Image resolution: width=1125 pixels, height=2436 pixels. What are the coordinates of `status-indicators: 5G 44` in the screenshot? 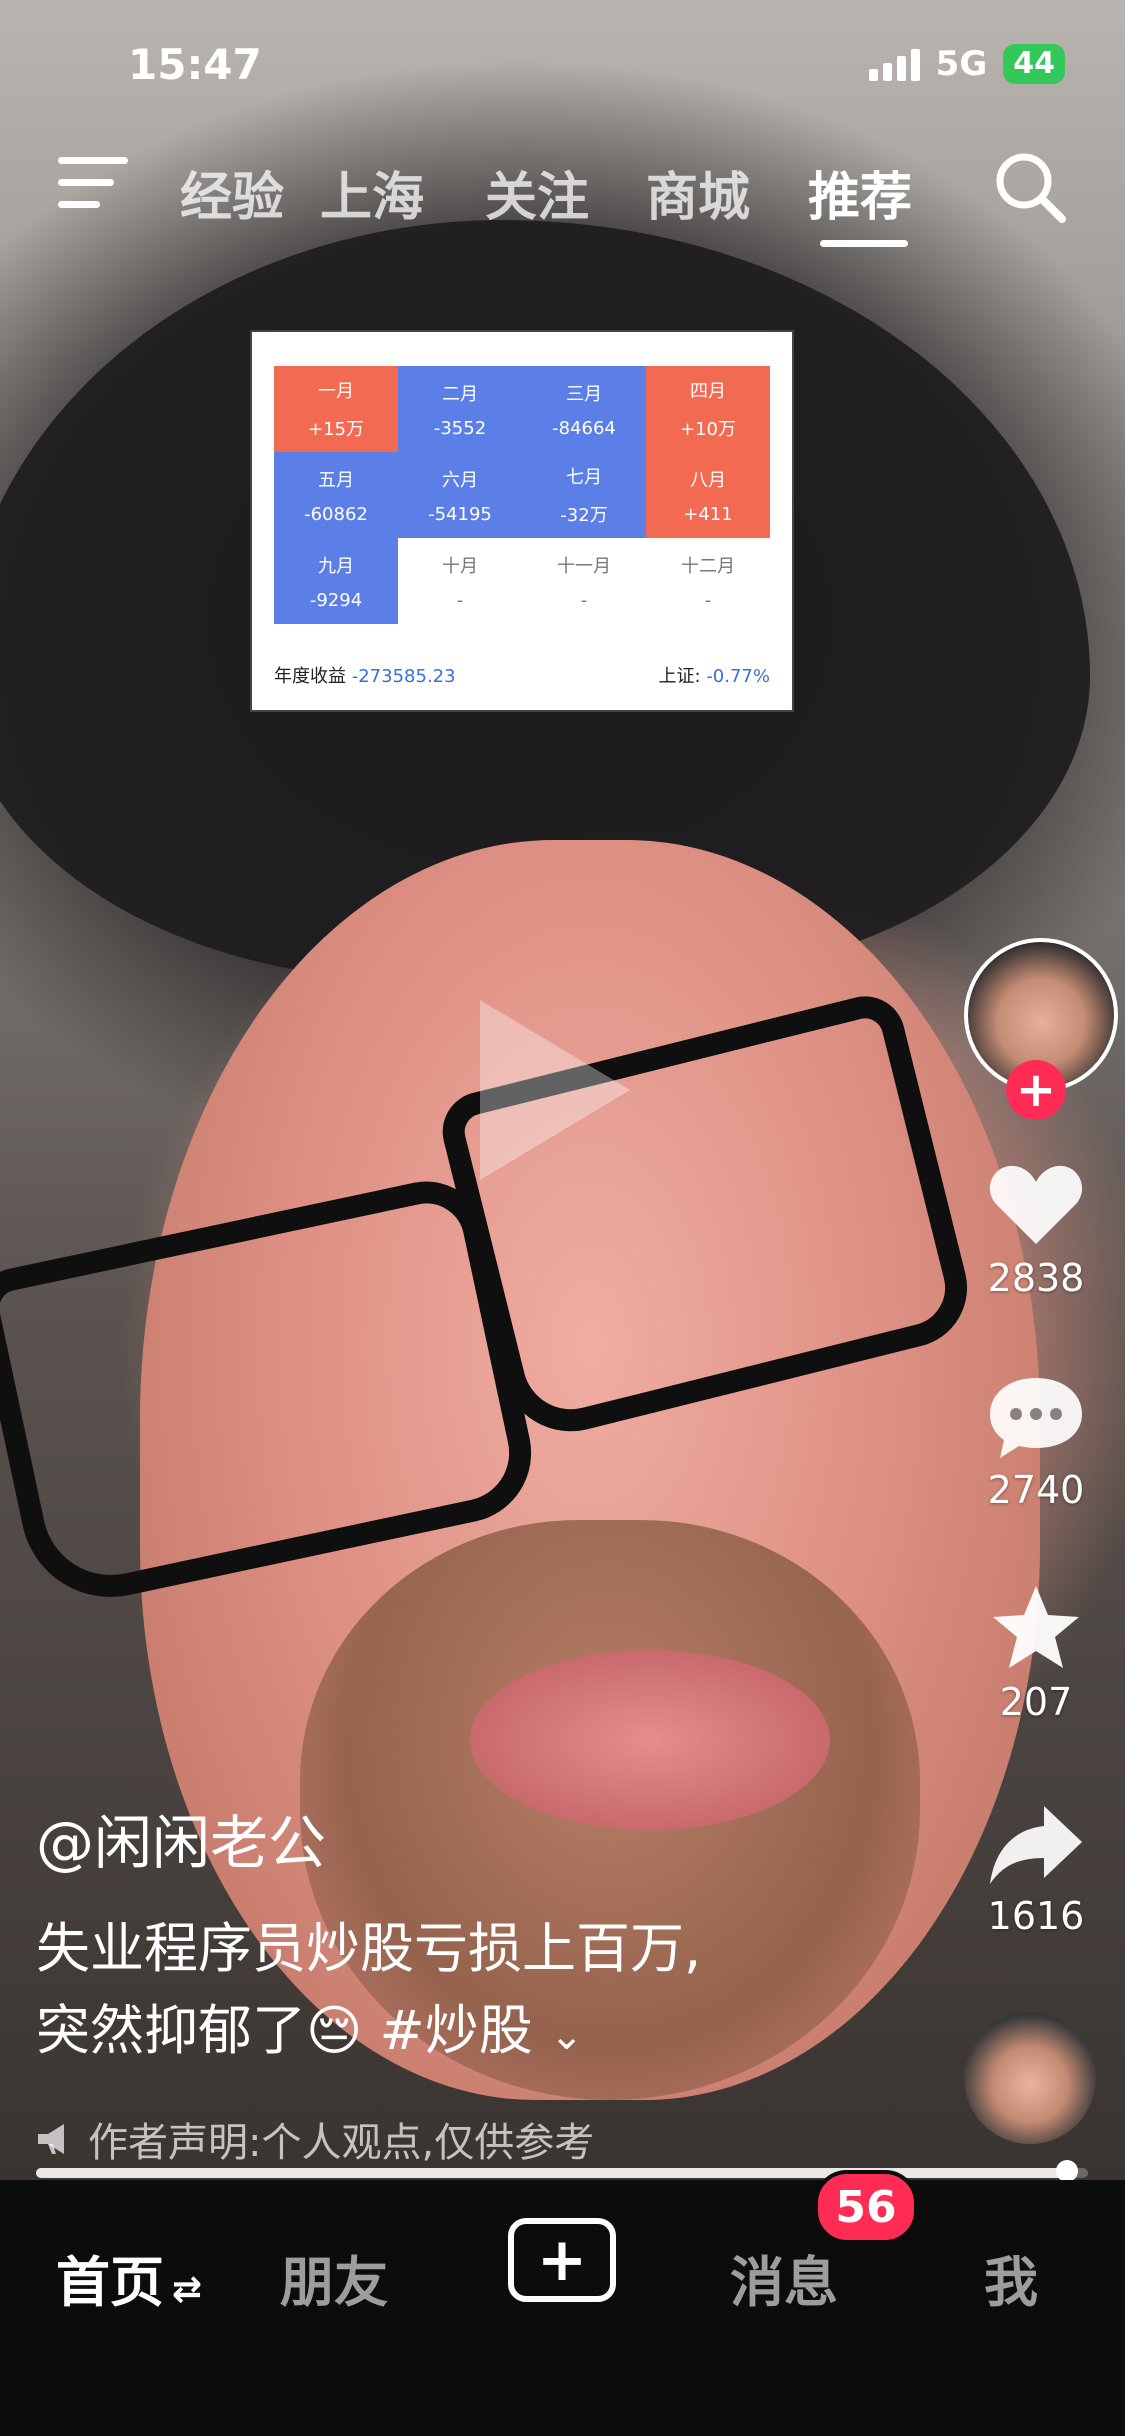 It's located at (966, 64).